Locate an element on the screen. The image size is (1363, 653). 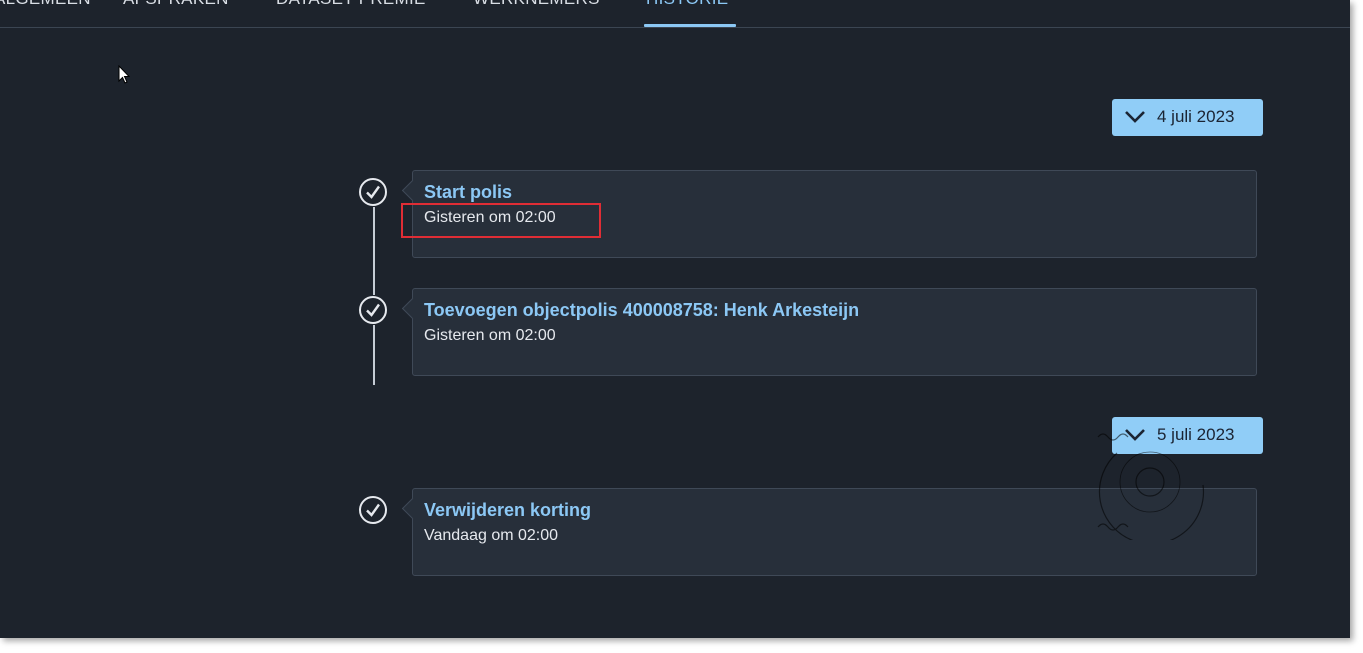
event-title: Start polis is located at coordinates (468, 192).